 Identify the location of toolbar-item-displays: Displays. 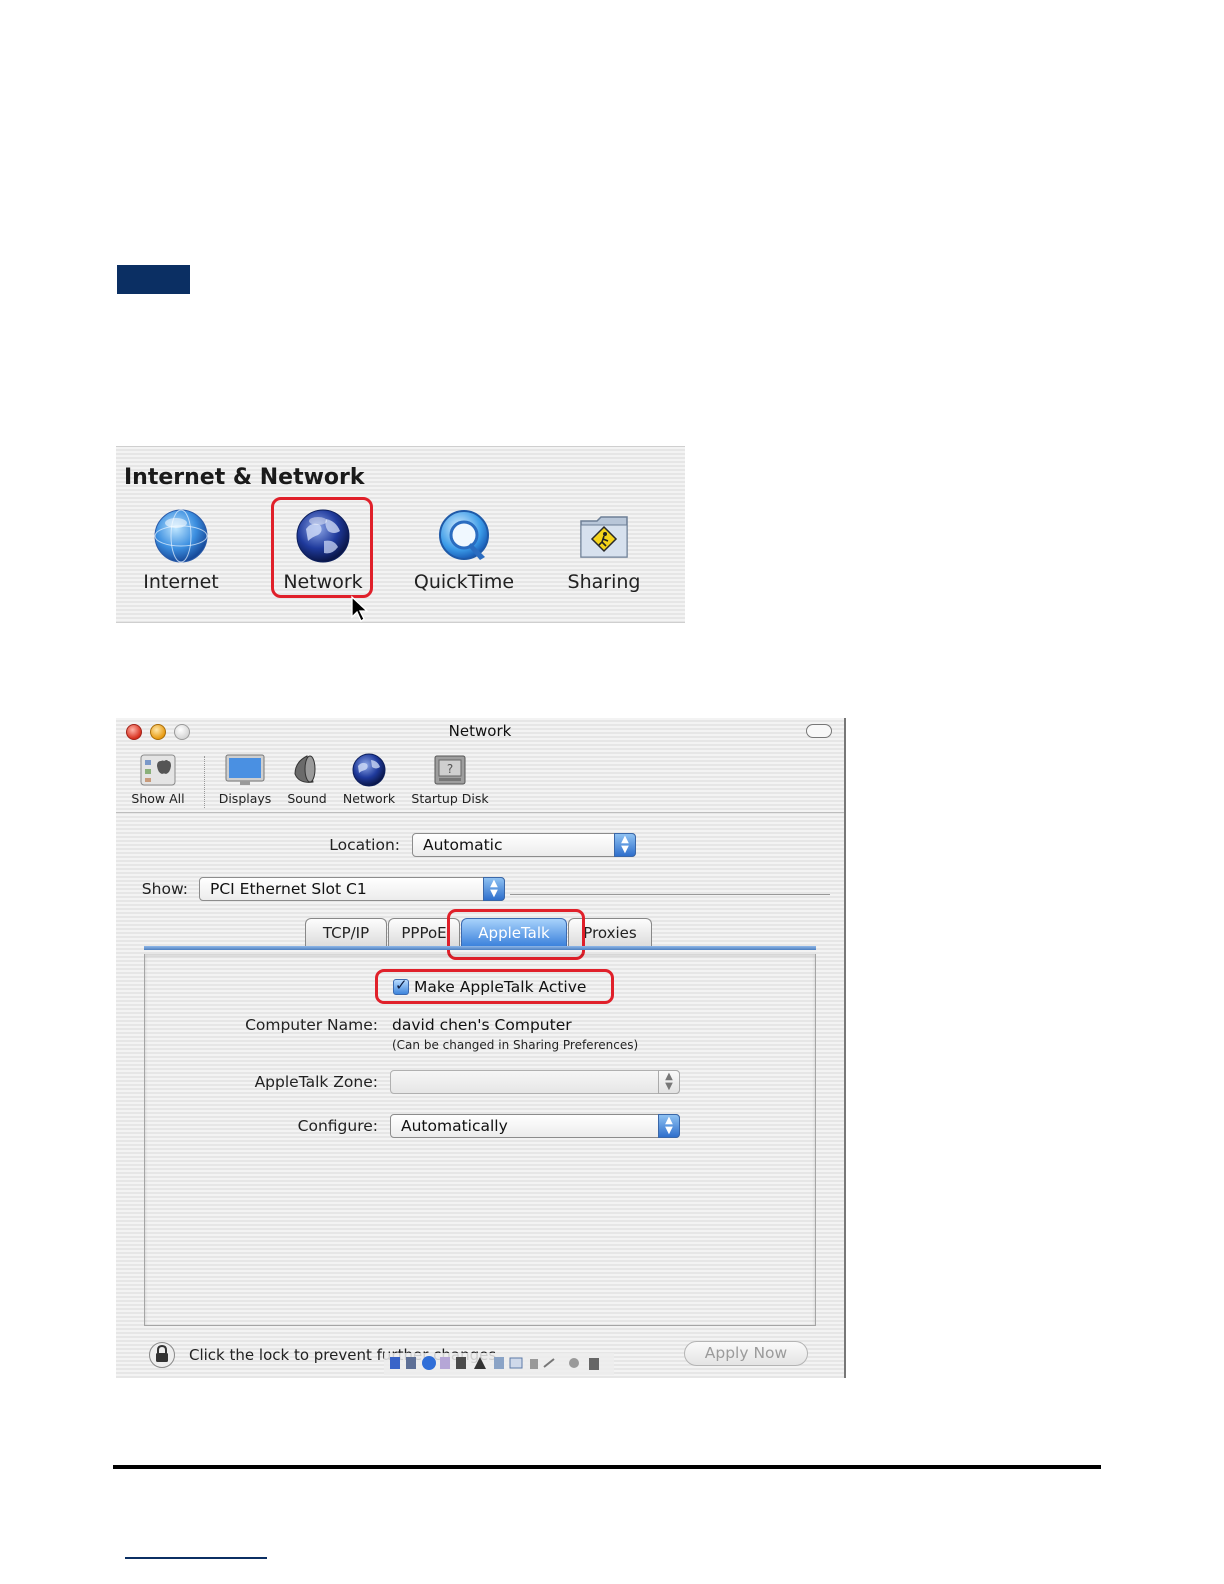
(245, 779).